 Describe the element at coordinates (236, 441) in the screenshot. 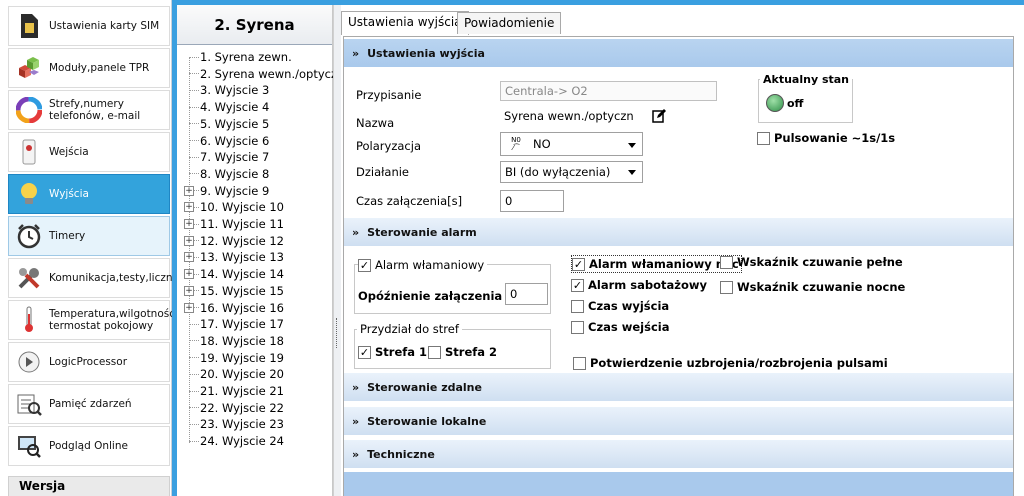

I see `tree-item: 24. Wyjscie 24` at that location.